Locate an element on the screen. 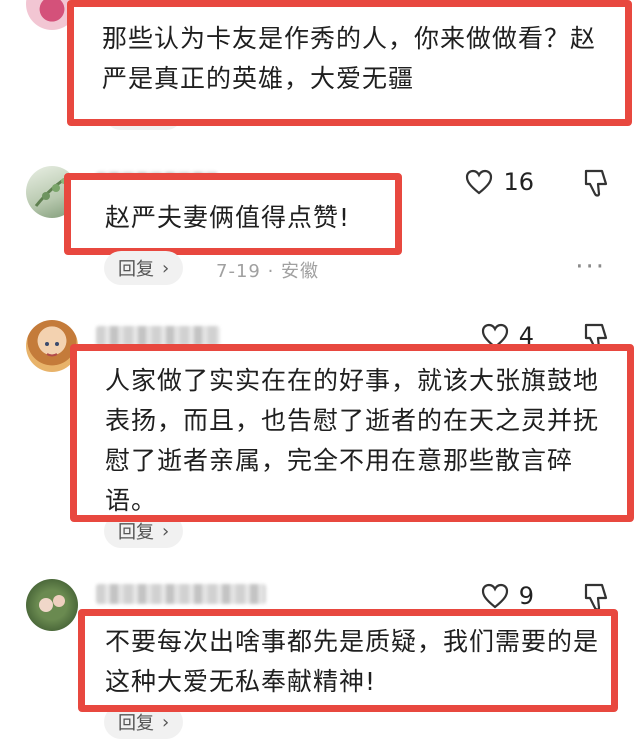 This screenshot has width=640, height=742. flower-icon is located at coordinates (52, 603).